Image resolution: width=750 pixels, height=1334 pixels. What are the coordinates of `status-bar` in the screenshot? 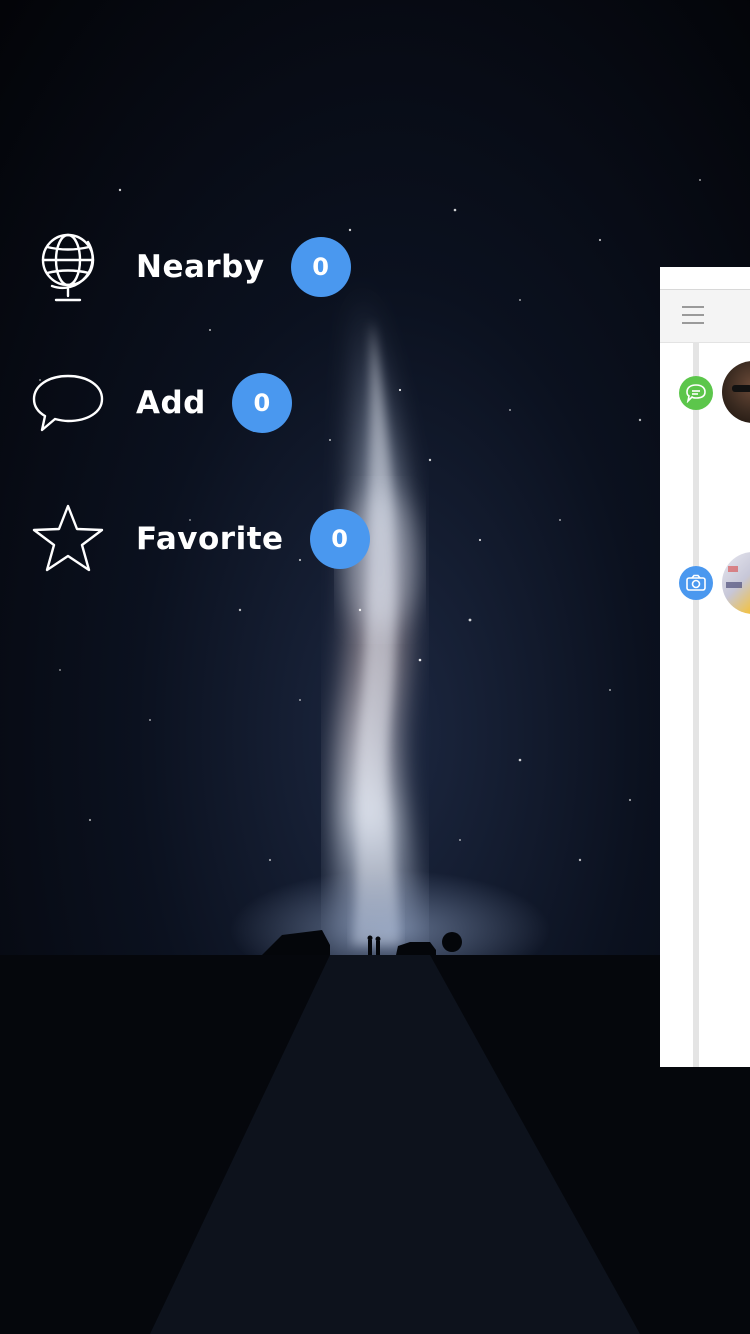 It's located at (705, 278).